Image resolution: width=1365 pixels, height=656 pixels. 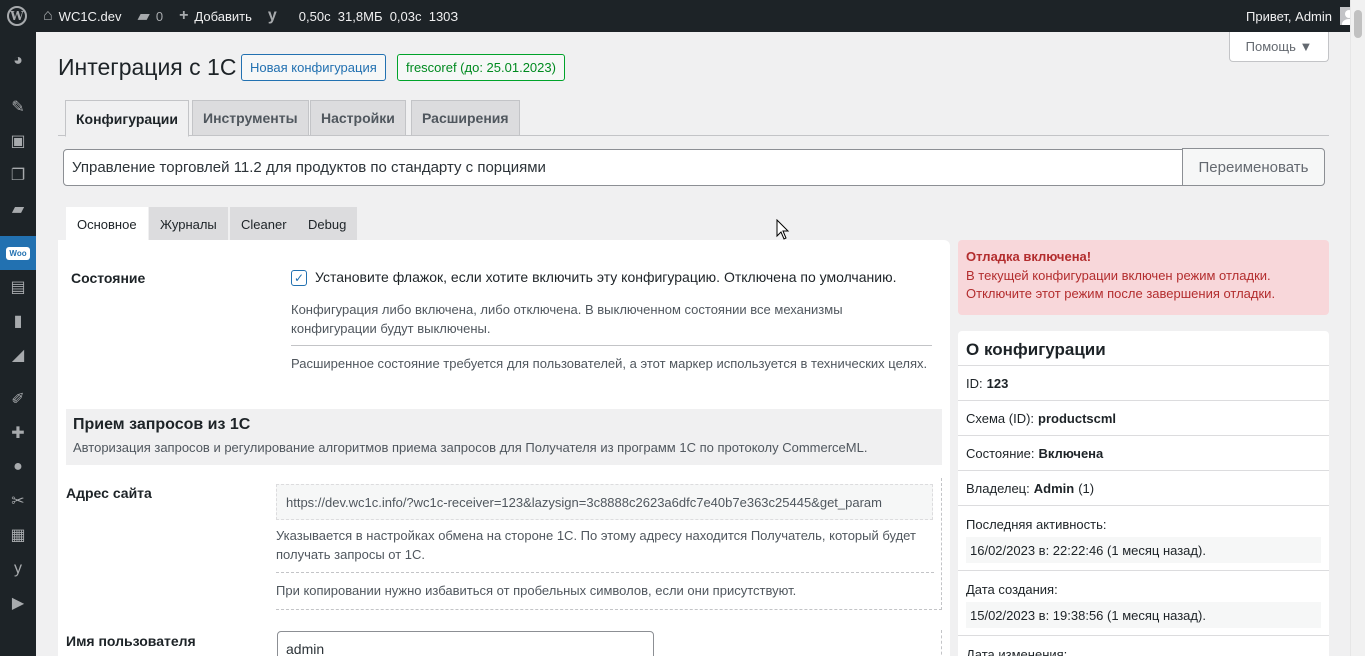 What do you see at coordinates (1143, 615) in the screenshot?
I see `about-created-value: 15/02/2023 в: 19:38:56 (1 месяц назад).` at bounding box center [1143, 615].